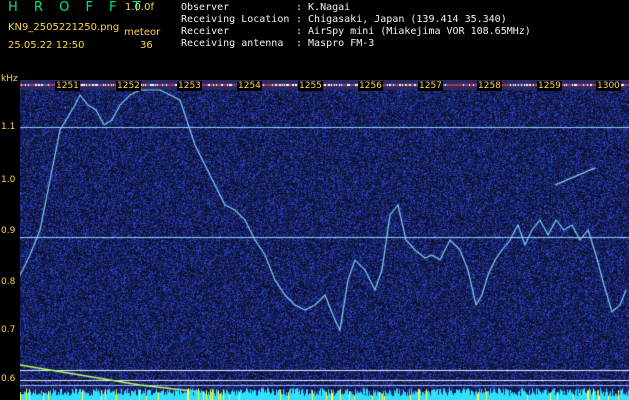 This screenshot has height=400, width=629. I want to click on location-key: Receiving Location, so click(235, 19).